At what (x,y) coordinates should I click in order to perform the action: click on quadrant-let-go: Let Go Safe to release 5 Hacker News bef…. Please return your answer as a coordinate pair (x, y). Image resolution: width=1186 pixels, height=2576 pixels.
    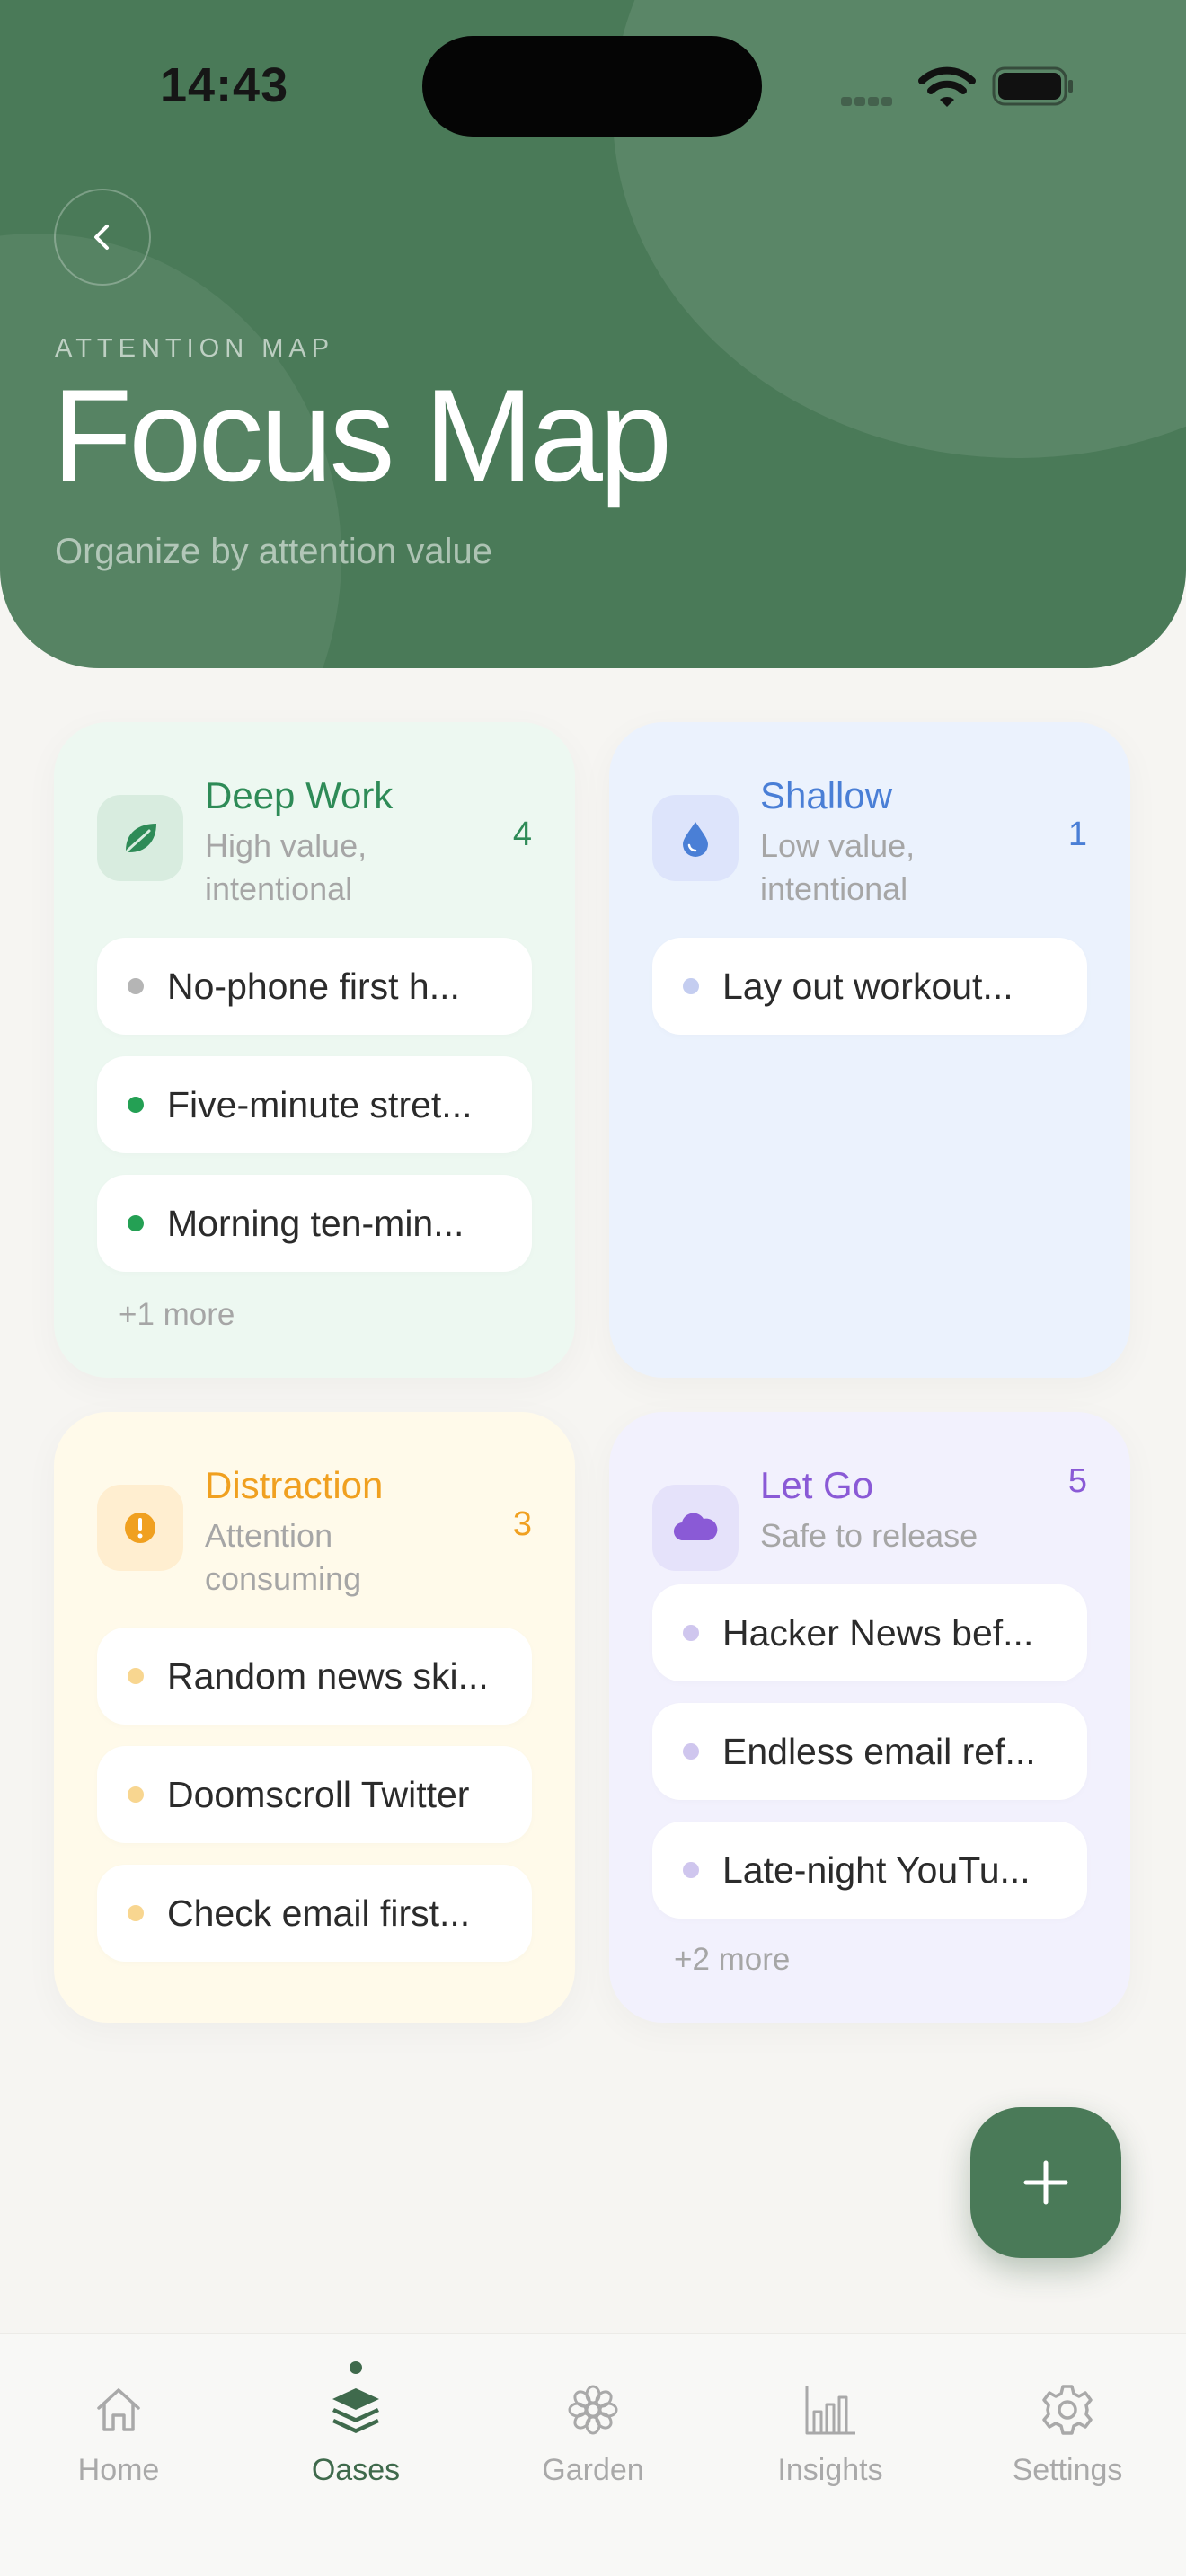
    Looking at the image, I should click on (869, 1717).